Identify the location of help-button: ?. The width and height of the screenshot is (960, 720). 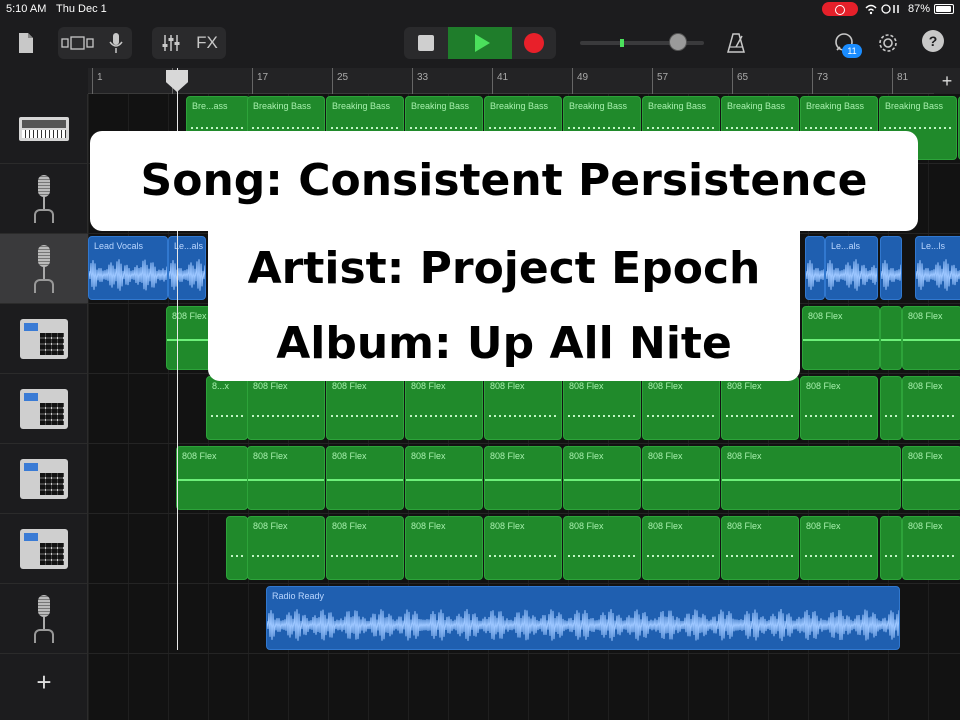
(933, 41).